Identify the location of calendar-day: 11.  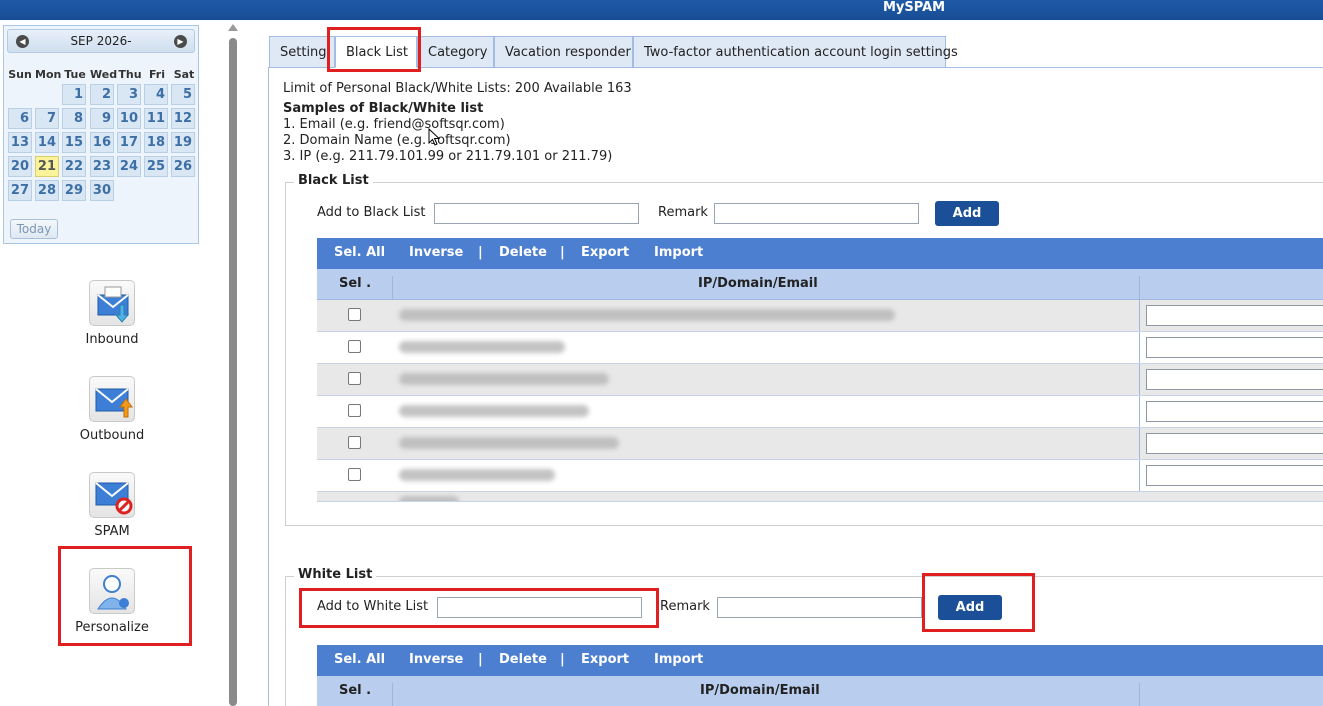
(156, 118).